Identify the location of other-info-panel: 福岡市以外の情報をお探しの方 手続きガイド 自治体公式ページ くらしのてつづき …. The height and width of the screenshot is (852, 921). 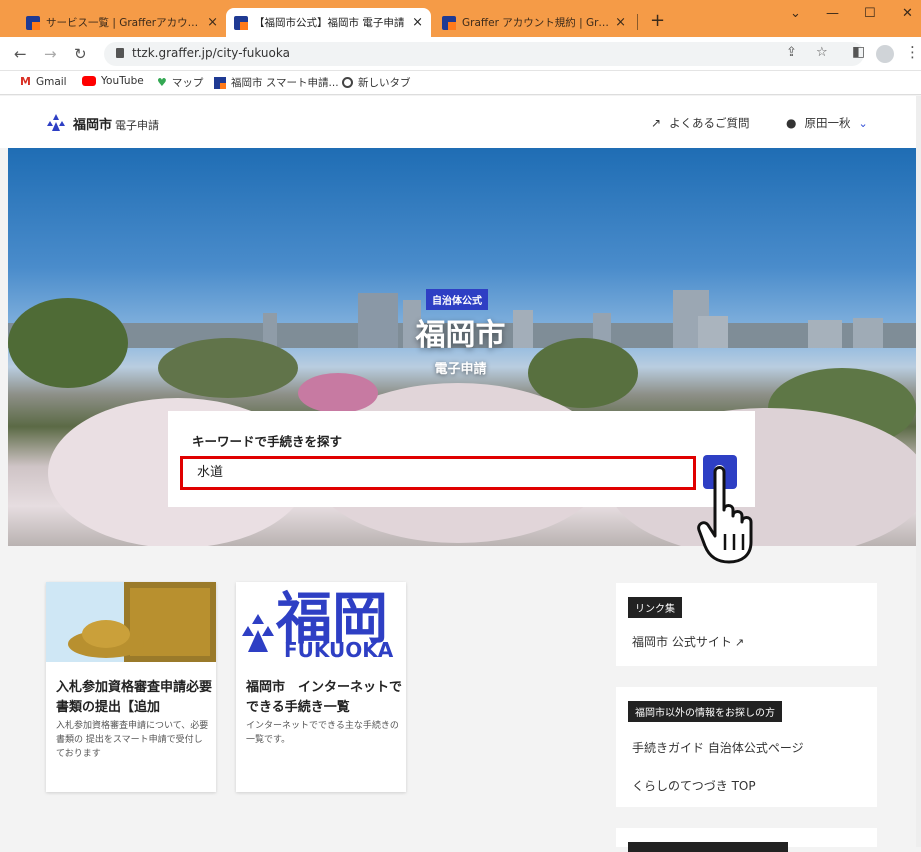
(746, 747).